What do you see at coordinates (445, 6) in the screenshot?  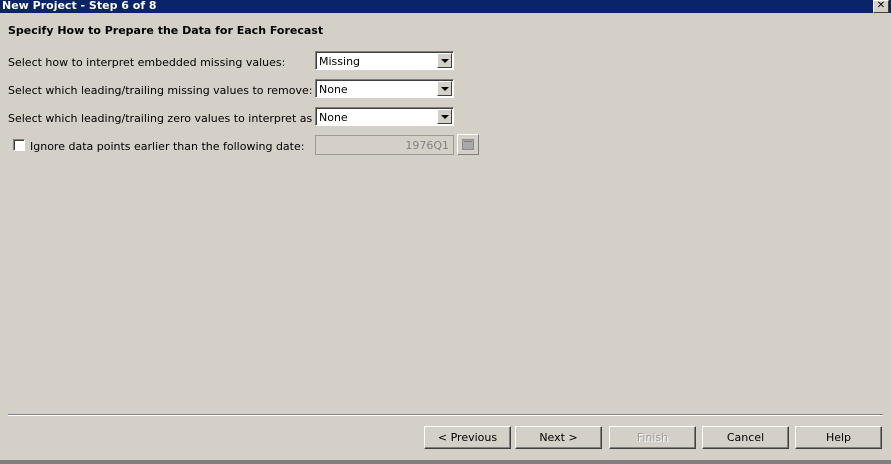 I see `title-bar: New Project - Step 6 of 8 ✕` at bounding box center [445, 6].